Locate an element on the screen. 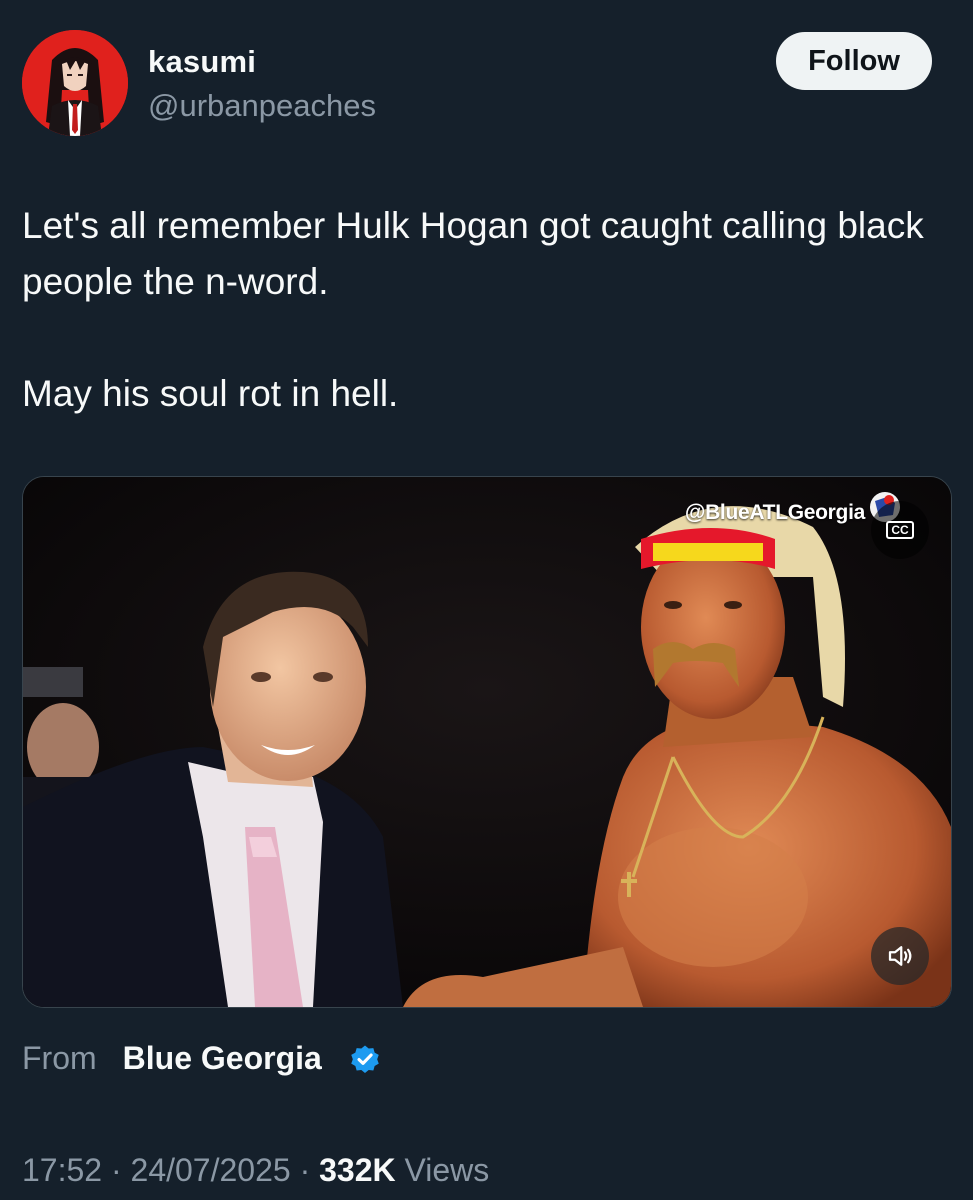 Image resolution: width=973 pixels, height=1200 pixels. video-source: From Blue Georgia is located at coordinates (202, 1058).